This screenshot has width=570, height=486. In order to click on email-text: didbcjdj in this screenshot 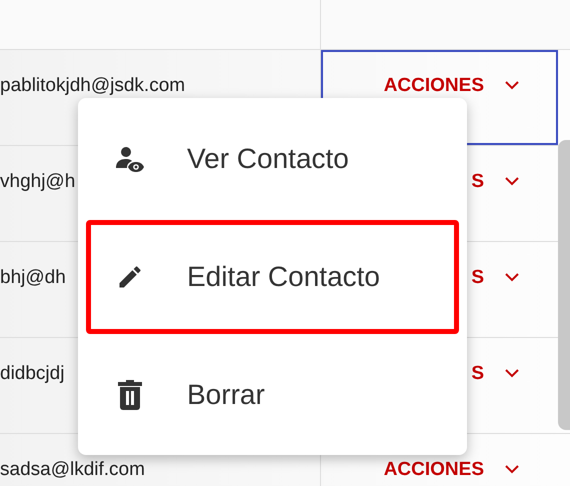, I will do `click(32, 374)`.